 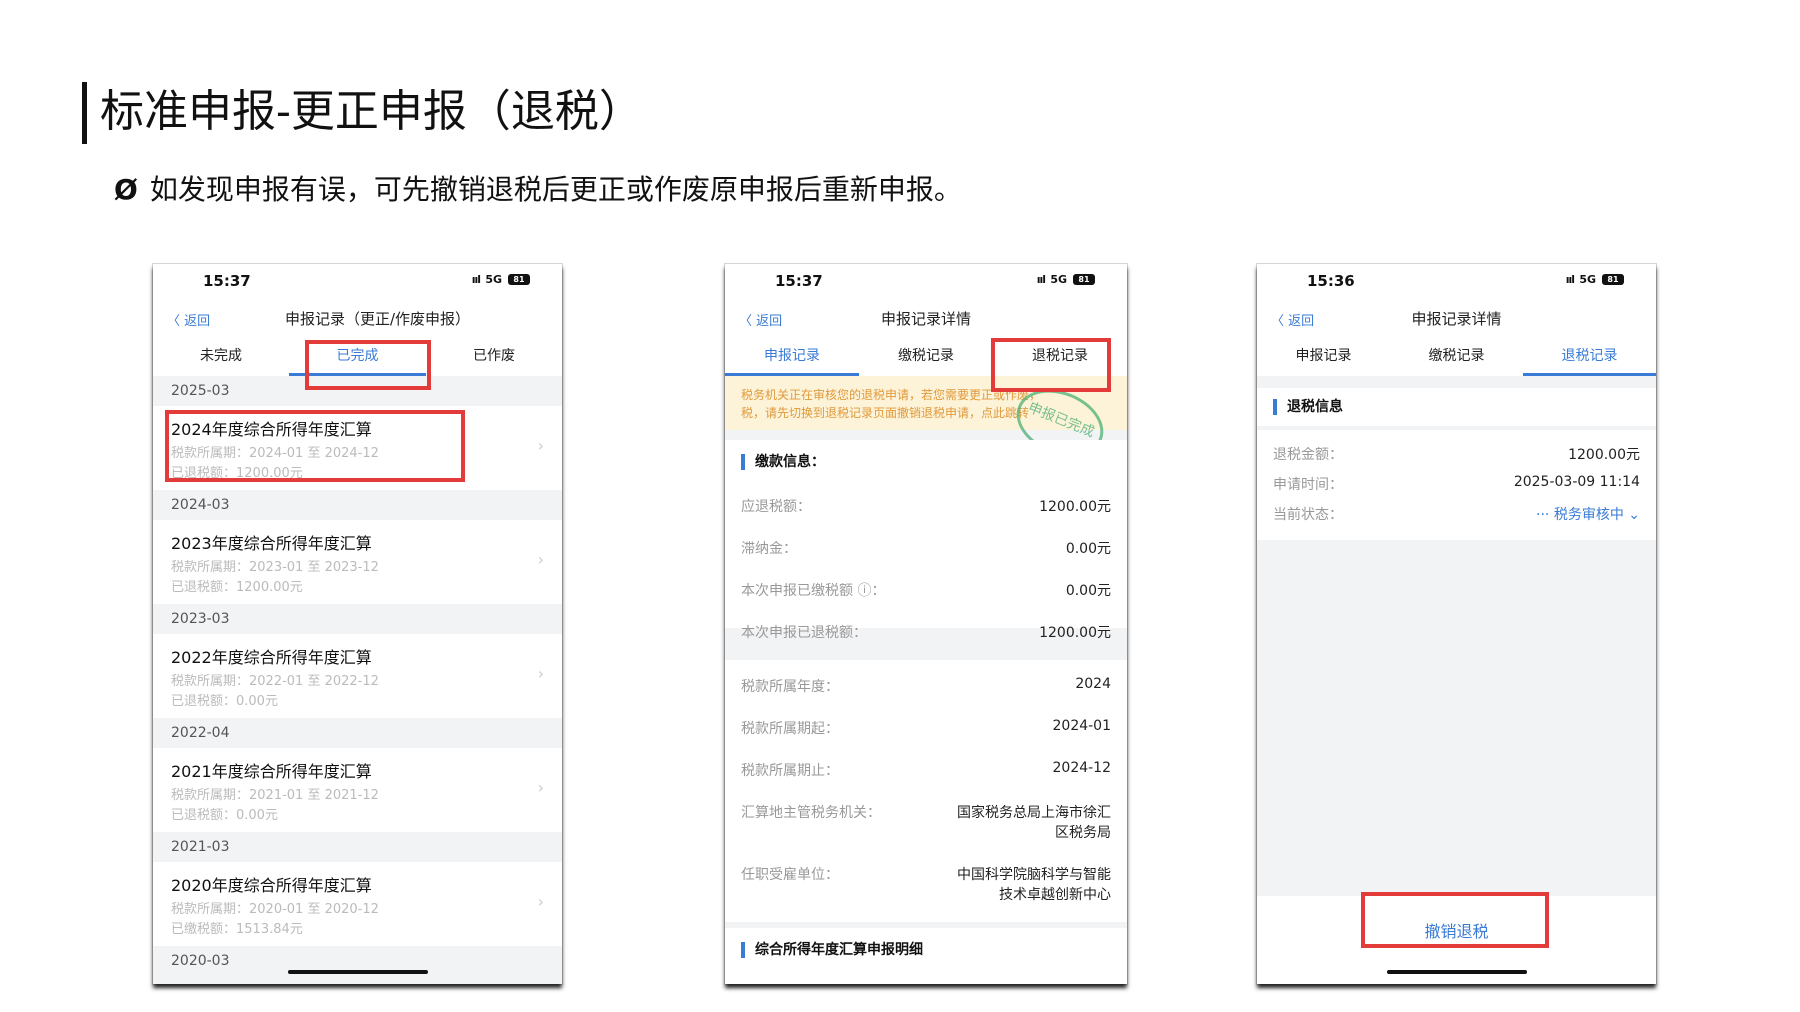 I want to click on tab-voided: 已作废, so click(x=494, y=356).